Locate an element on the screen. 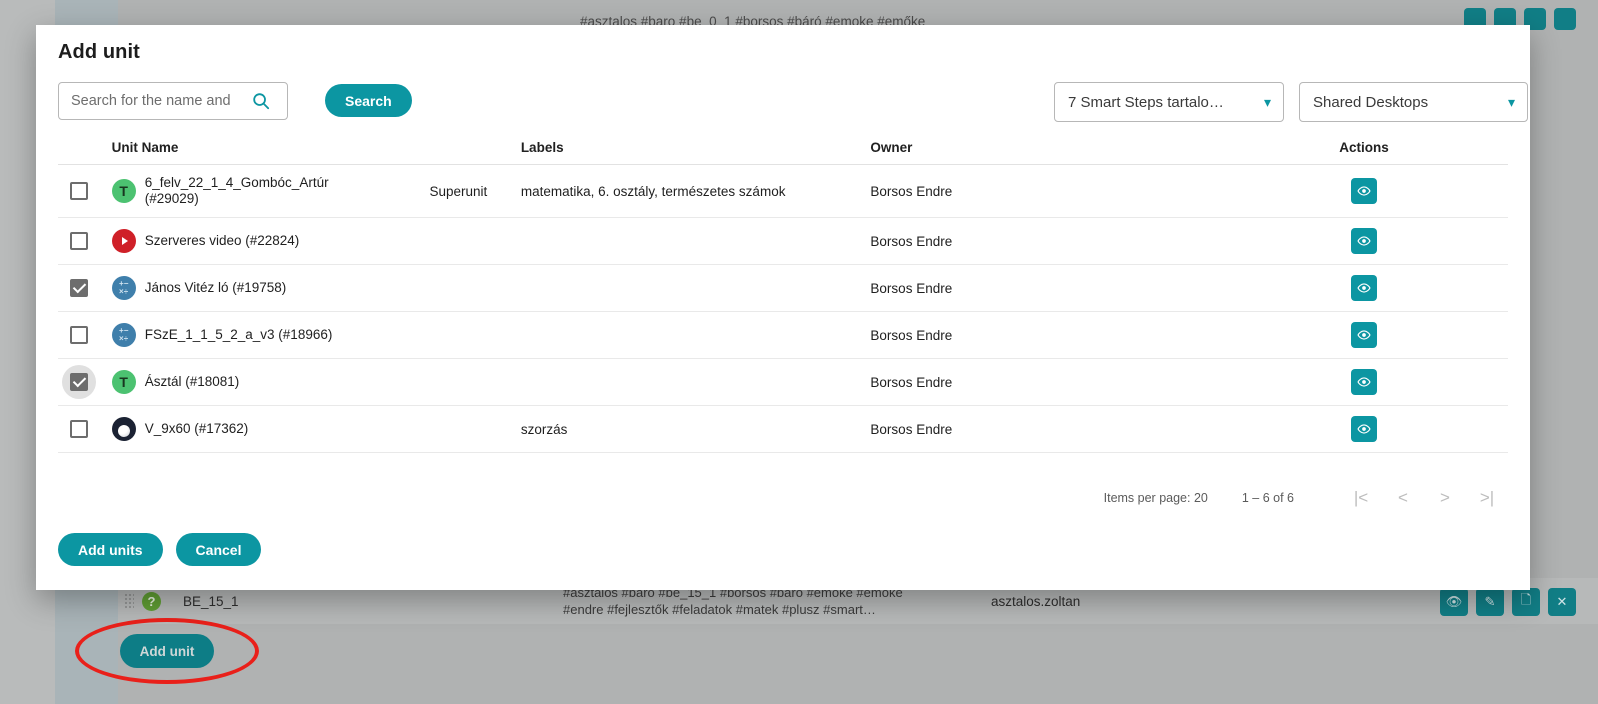 The image size is (1598, 704). unit-name-label: 6_felv_22_1_4_Gombóc_Artúr (#29029) is located at coordinates (236, 190).